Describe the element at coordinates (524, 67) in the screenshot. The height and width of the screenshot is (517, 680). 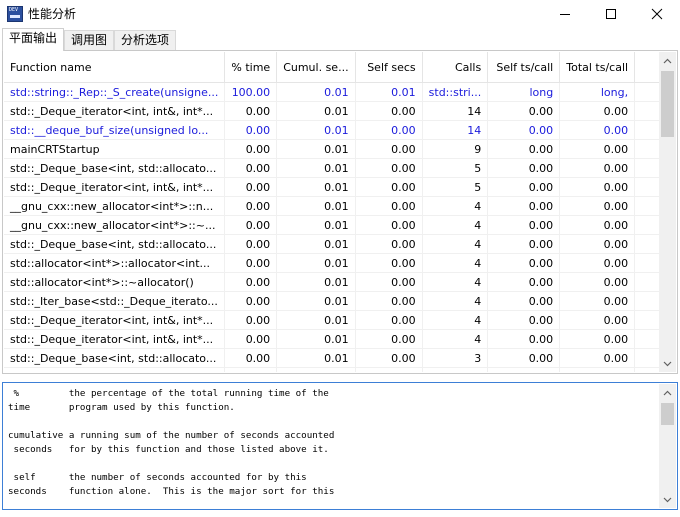
I see `column-header-self-ts-per-call: Self ts/call` at that location.